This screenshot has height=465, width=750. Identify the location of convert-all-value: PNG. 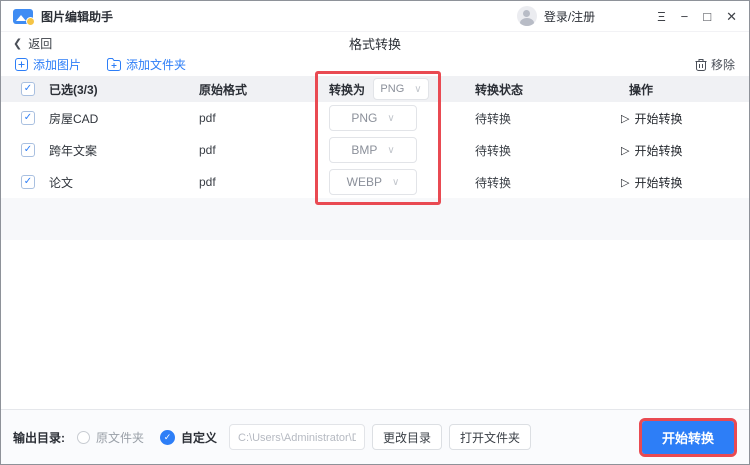
(392, 89).